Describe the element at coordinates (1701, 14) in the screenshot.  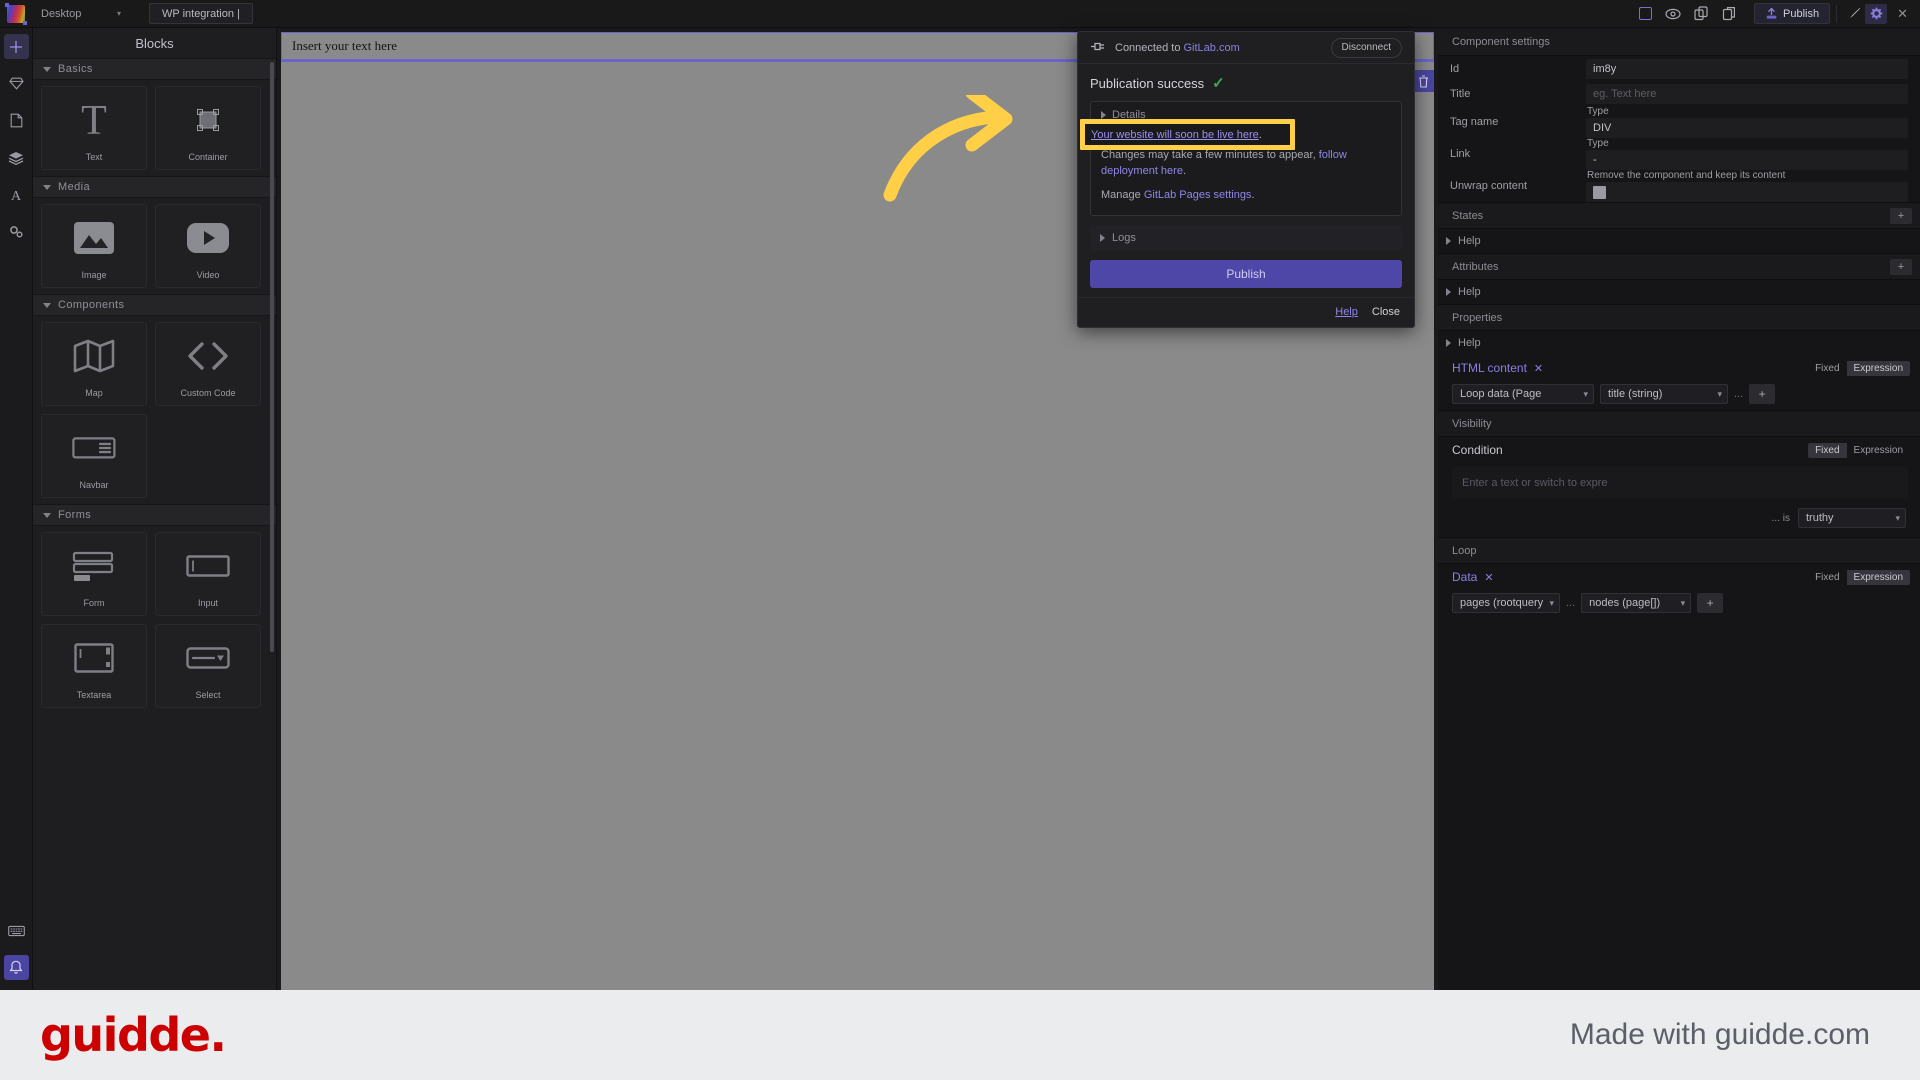
I see `copy-icon` at that location.